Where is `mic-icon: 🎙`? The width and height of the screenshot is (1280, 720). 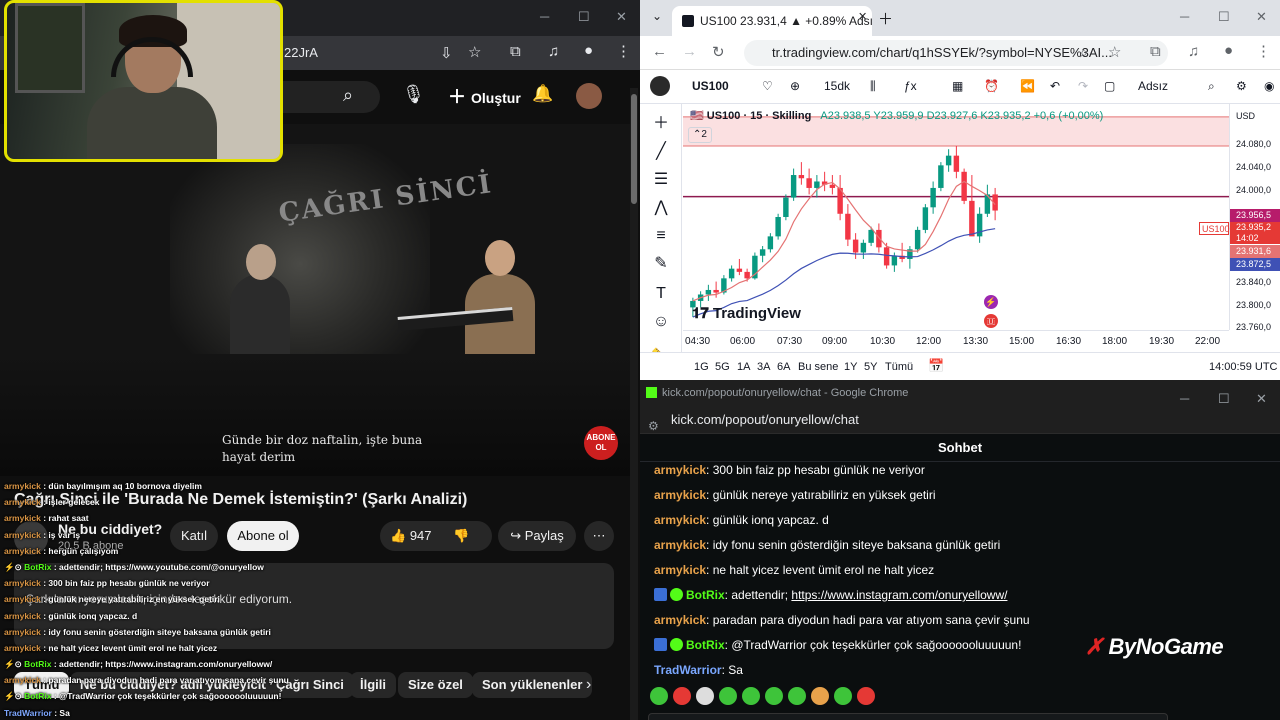 mic-icon: 🎙 is located at coordinates (413, 94).